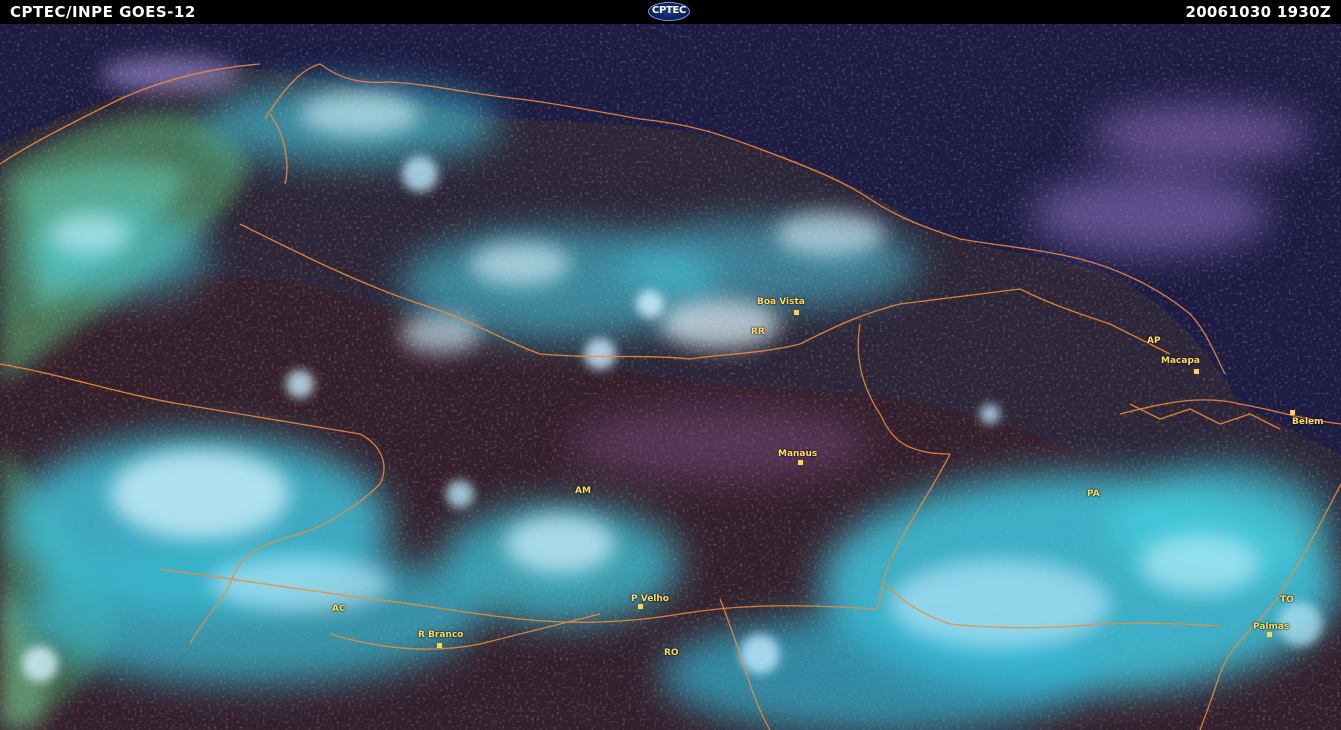 This screenshot has width=1341, height=730. Describe the element at coordinates (439, 645) in the screenshot. I see `rio-branco-marker` at that location.